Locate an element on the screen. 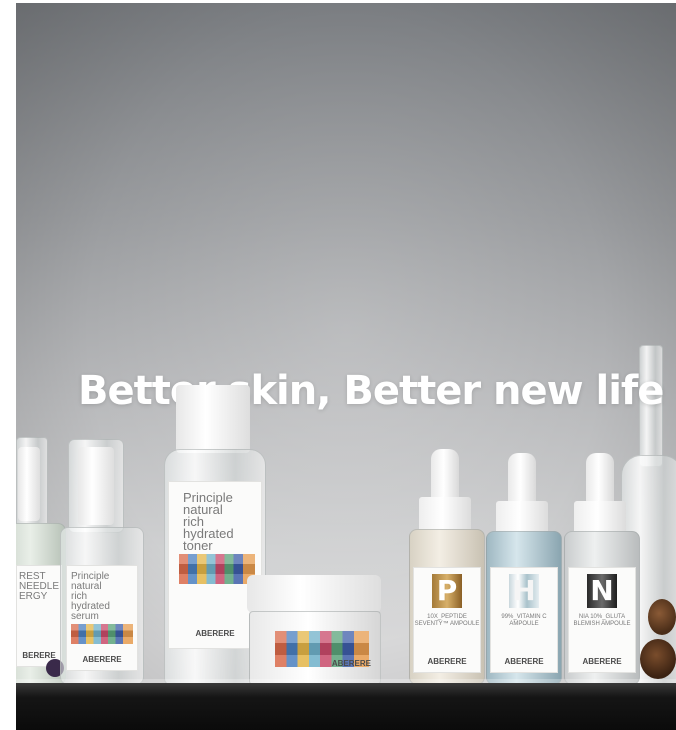 The width and height of the screenshot is (676, 730). ampoule-bottle-n: N NIA 10%_GLUTA BLEMISH AMPOULE ABERERE is located at coordinates (602, 569).